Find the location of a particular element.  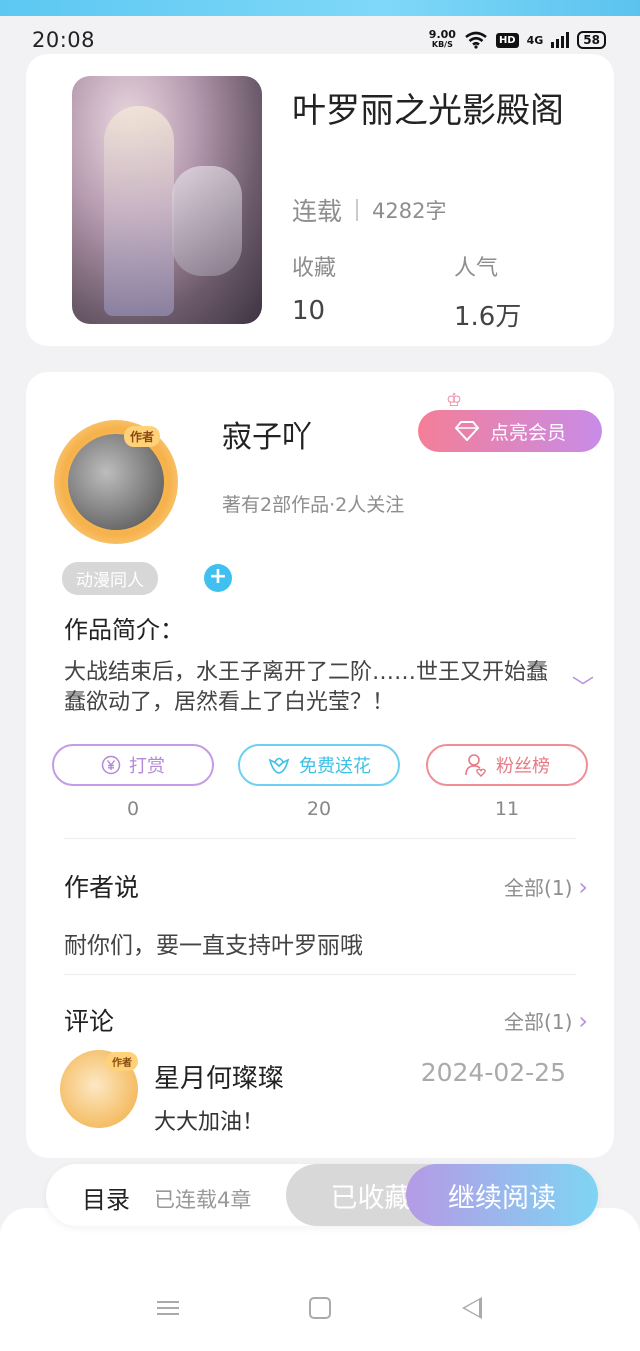

home-icon is located at coordinates (320, 1308).